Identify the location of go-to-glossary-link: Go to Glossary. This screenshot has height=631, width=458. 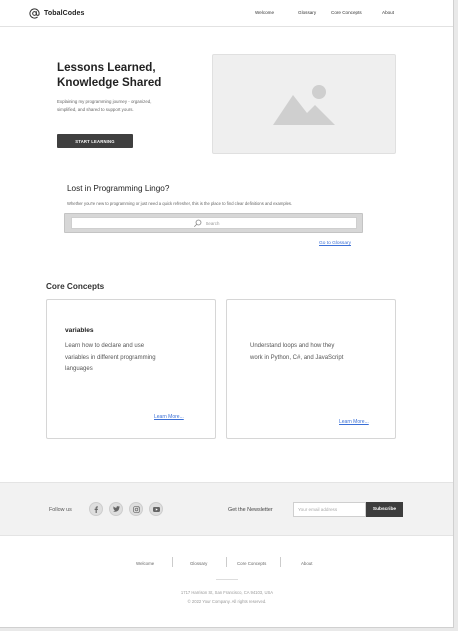
(335, 243).